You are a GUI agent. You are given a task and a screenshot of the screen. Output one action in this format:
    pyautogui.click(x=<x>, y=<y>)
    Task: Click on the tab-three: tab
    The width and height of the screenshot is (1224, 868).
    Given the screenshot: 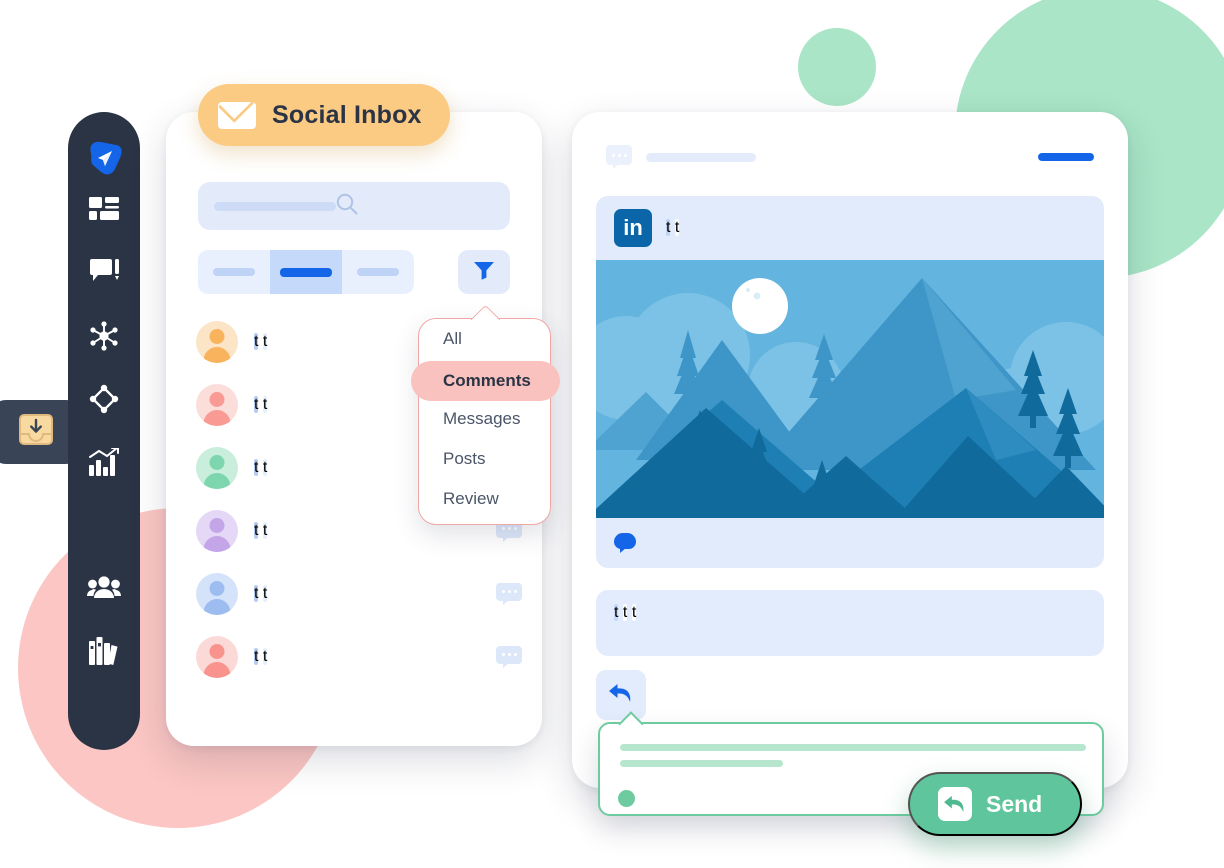 What is the action you would take?
    pyautogui.click(x=378, y=272)
    